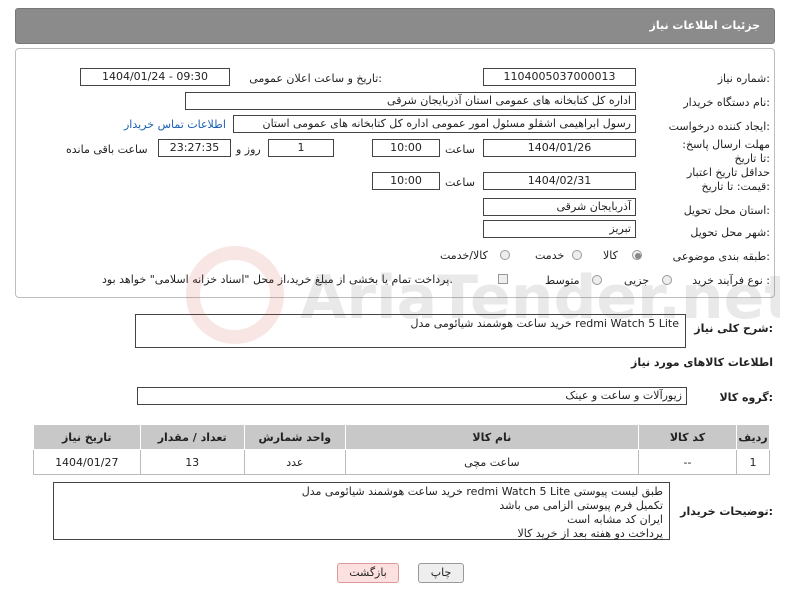 The height and width of the screenshot is (598, 788). What do you see at coordinates (753, 462) in the screenshot?
I see `cell-row: 1` at bounding box center [753, 462].